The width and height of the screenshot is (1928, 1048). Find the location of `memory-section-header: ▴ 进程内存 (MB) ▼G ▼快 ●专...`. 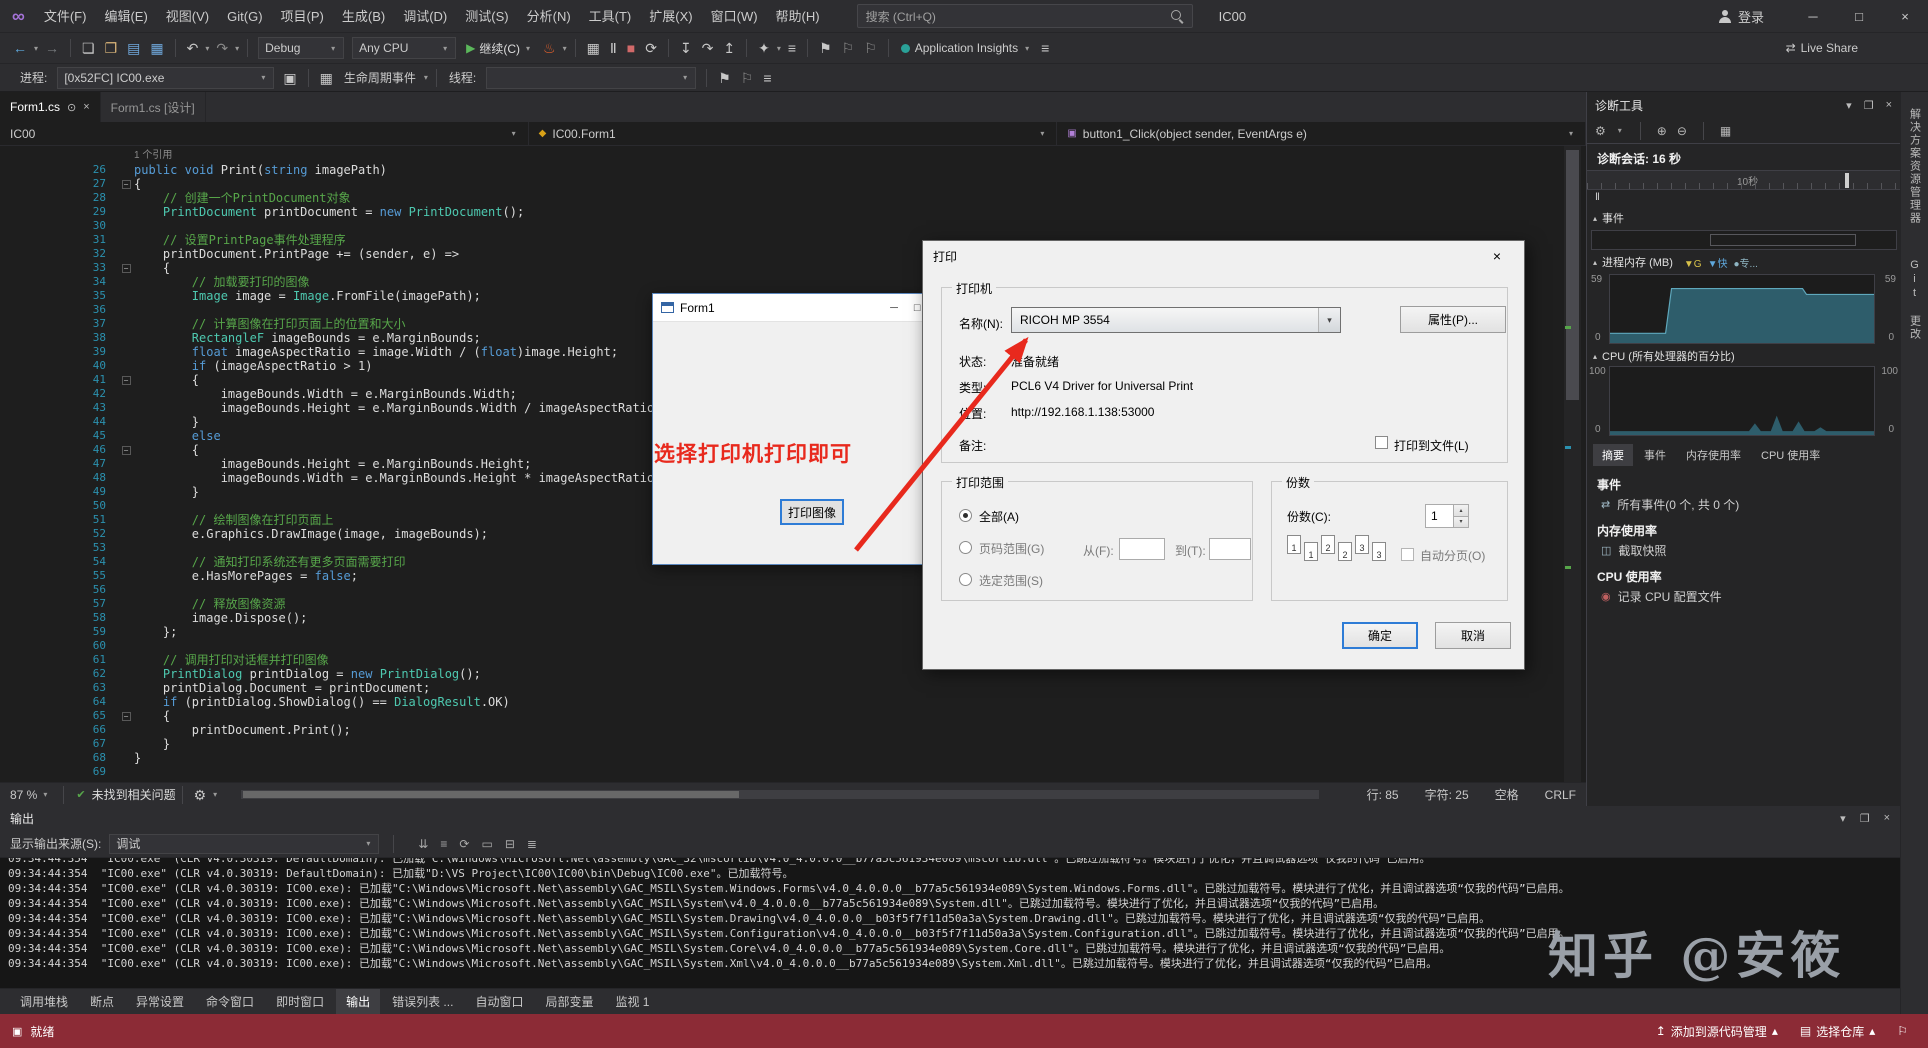

memory-section-header: ▴ 进程内存 (MB) ▼G ▼快 ●专... is located at coordinates (1675, 262).